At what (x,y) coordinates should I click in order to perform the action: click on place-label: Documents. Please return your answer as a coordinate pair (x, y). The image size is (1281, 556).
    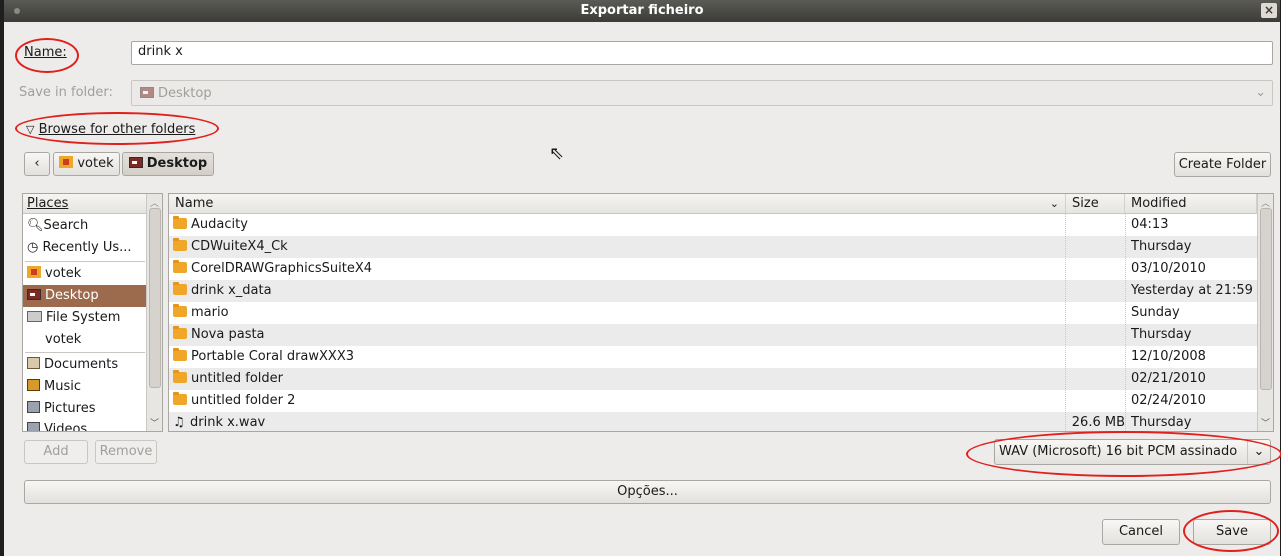
    Looking at the image, I should click on (81, 364).